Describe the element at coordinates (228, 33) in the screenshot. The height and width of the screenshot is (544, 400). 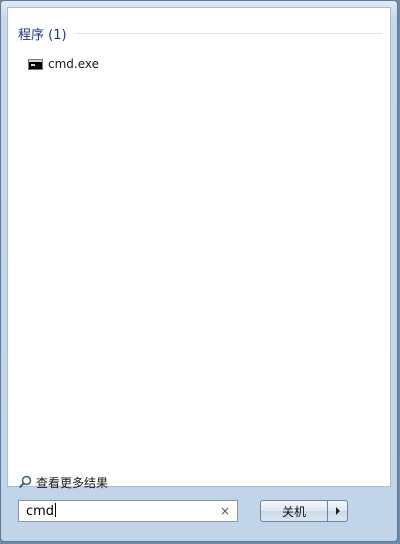
I see `group-divider` at that location.